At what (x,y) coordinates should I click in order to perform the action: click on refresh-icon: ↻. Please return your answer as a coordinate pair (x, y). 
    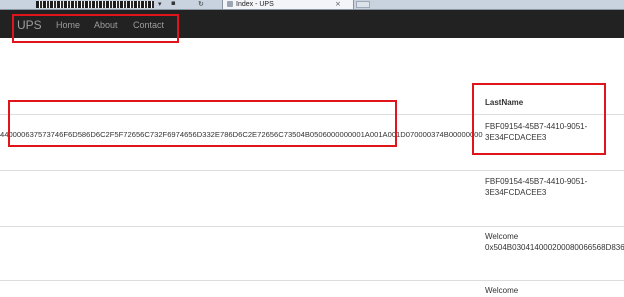
    Looking at the image, I should click on (201, 4).